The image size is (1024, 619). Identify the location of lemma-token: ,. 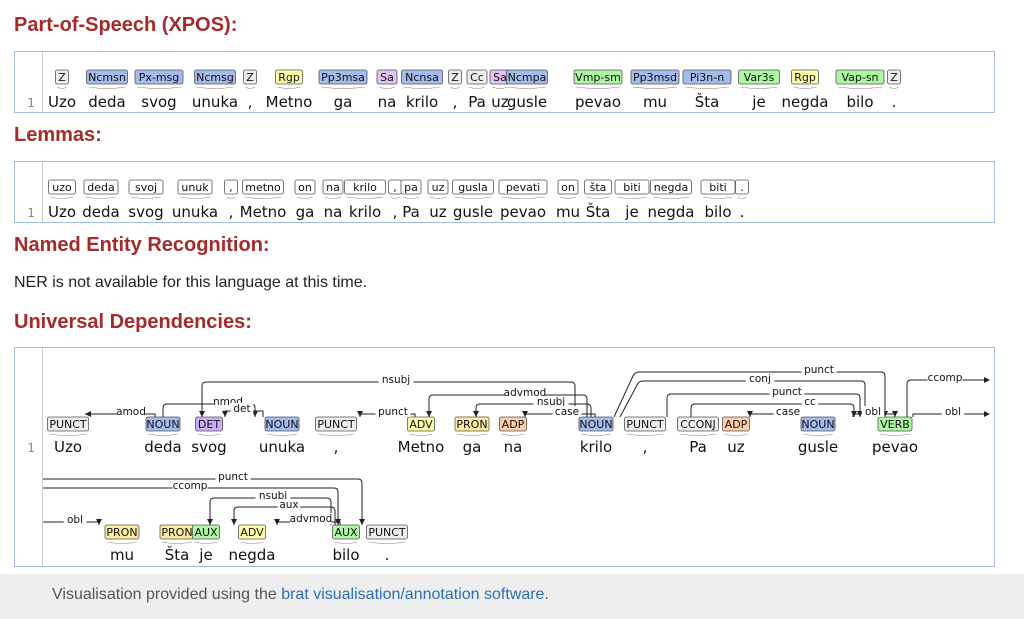
(231, 212).